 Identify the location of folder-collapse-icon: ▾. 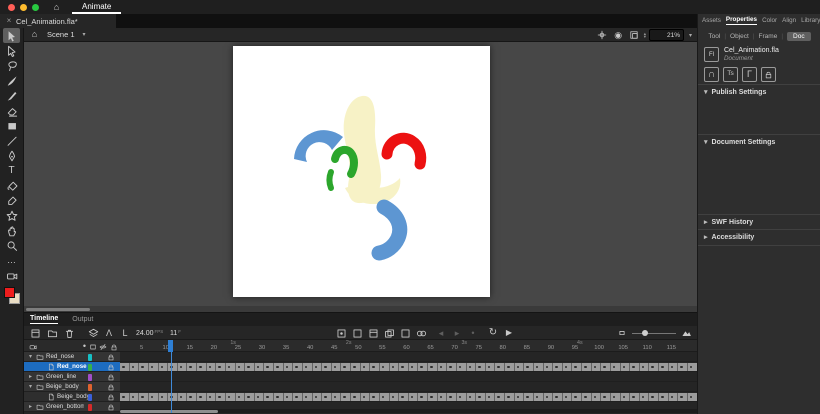
(30, 386).